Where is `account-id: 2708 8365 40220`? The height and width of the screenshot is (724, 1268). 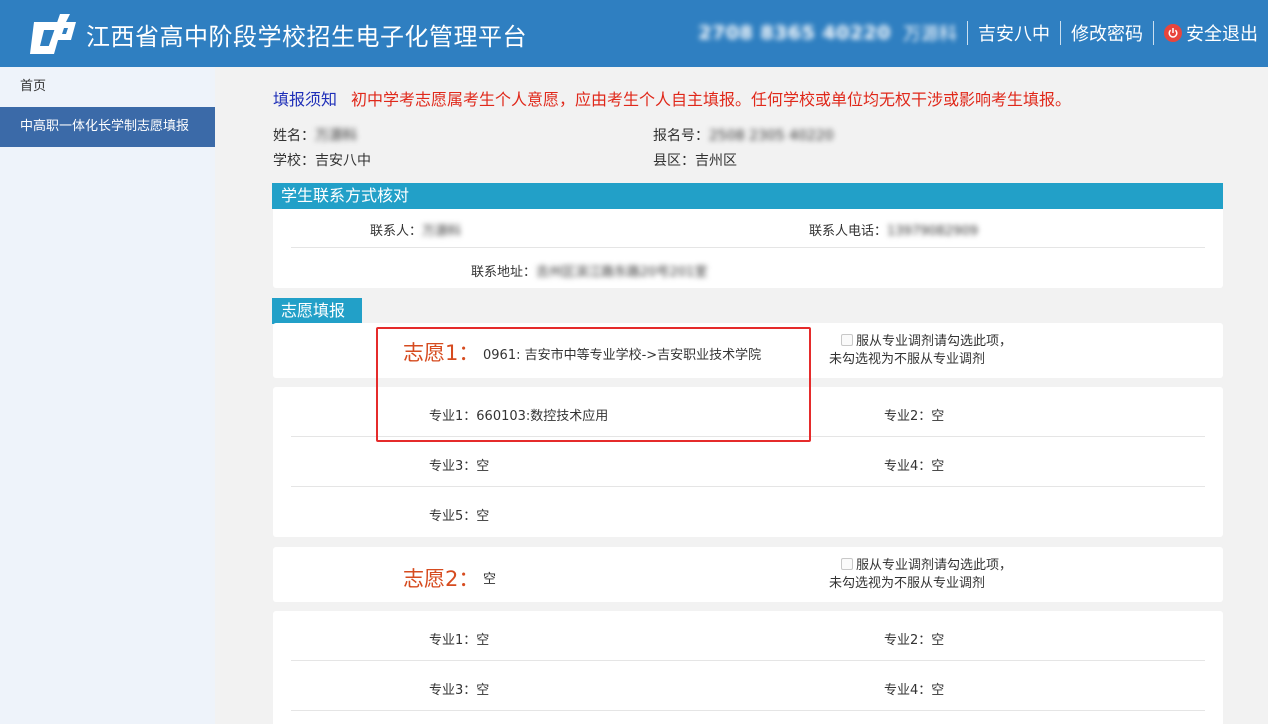 account-id: 2708 8365 40220 is located at coordinates (794, 33).